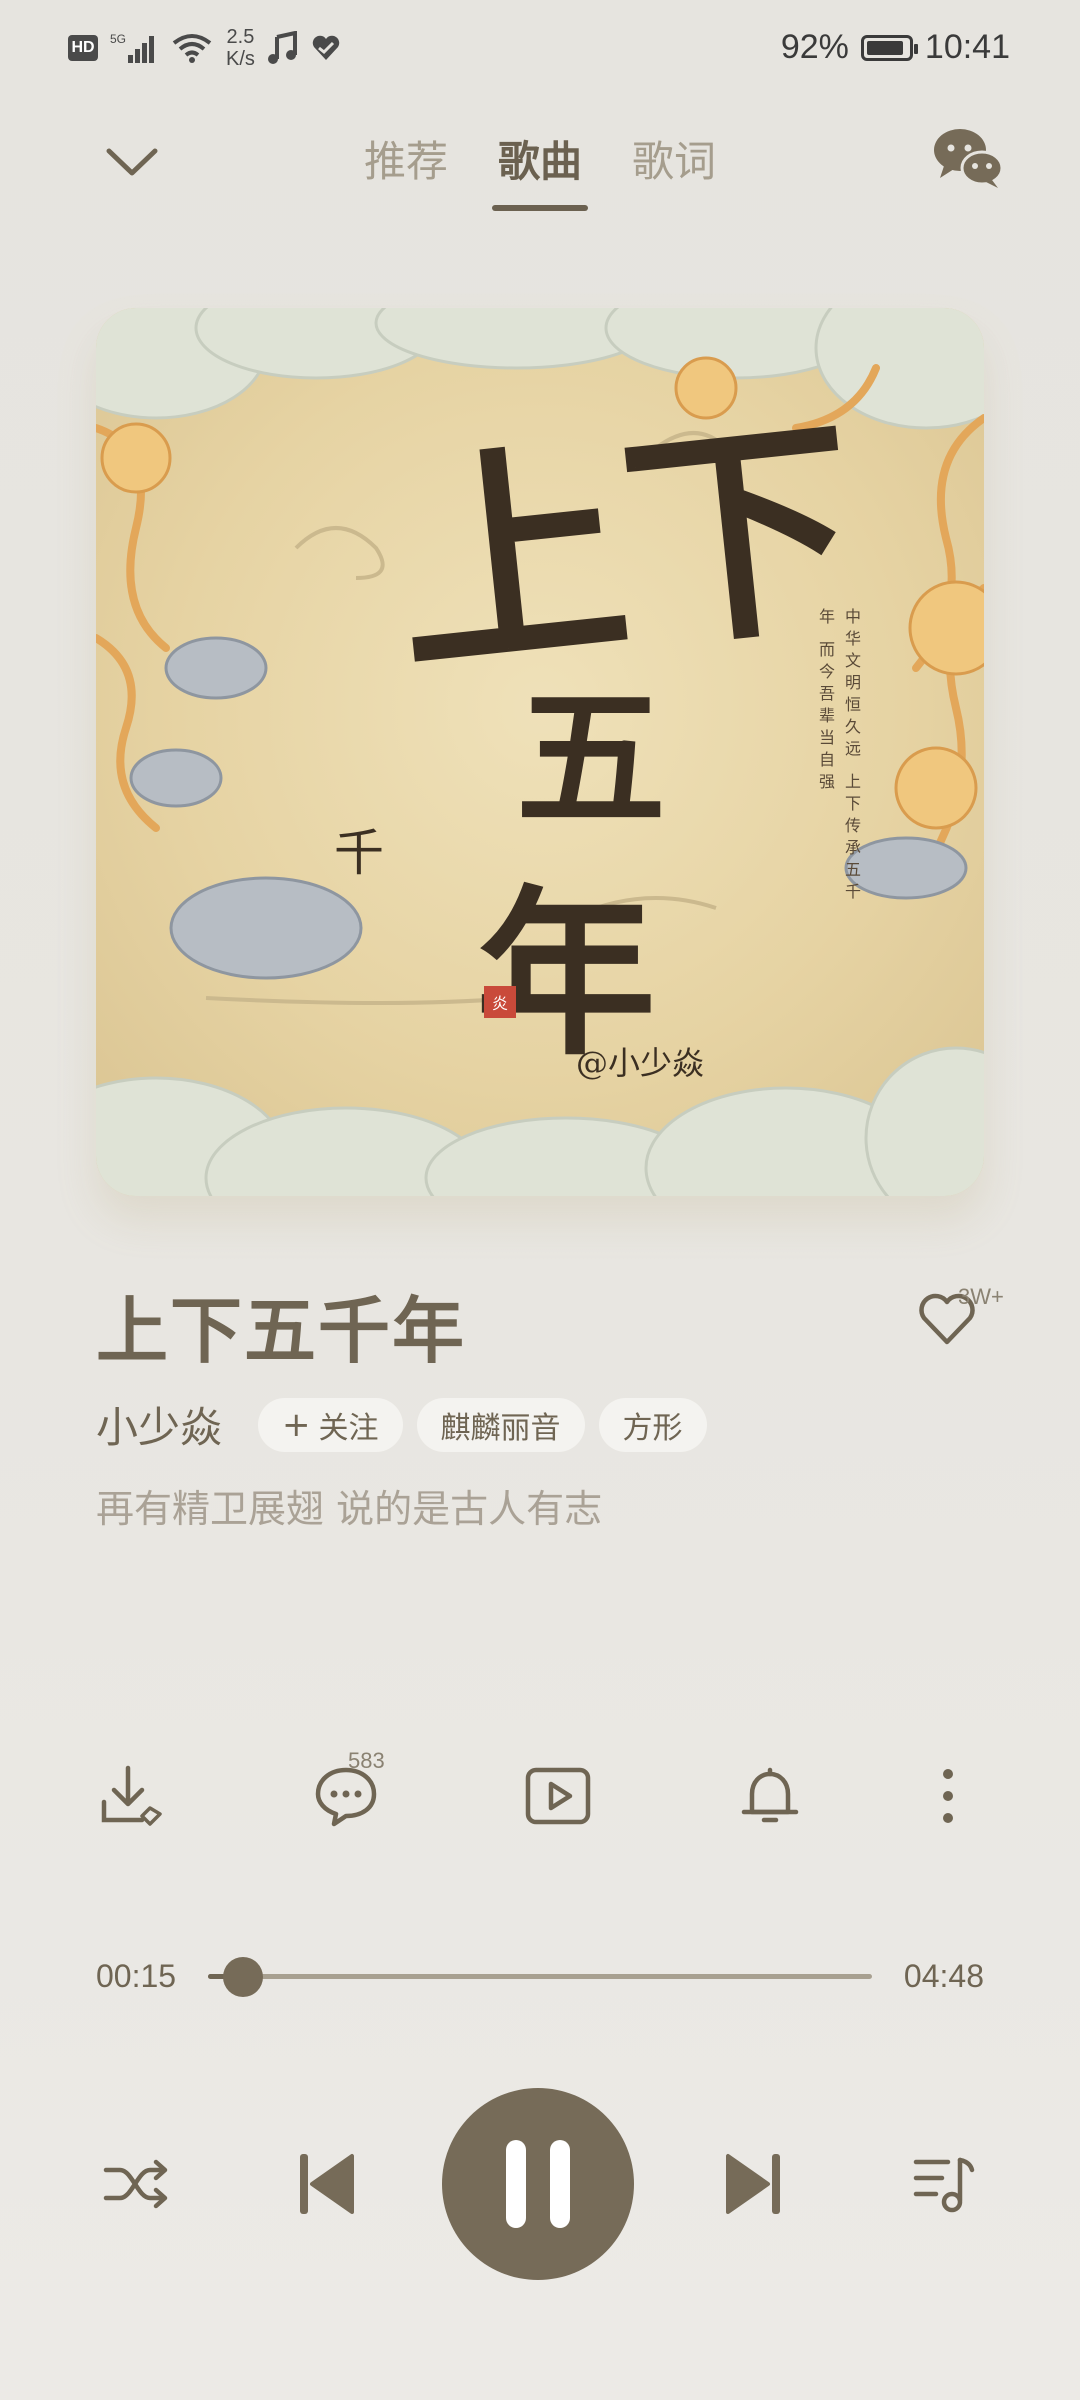 This screenshot has width=1080, height=2400. I want to click on tag-chip: 方形, so click(652, 1424).